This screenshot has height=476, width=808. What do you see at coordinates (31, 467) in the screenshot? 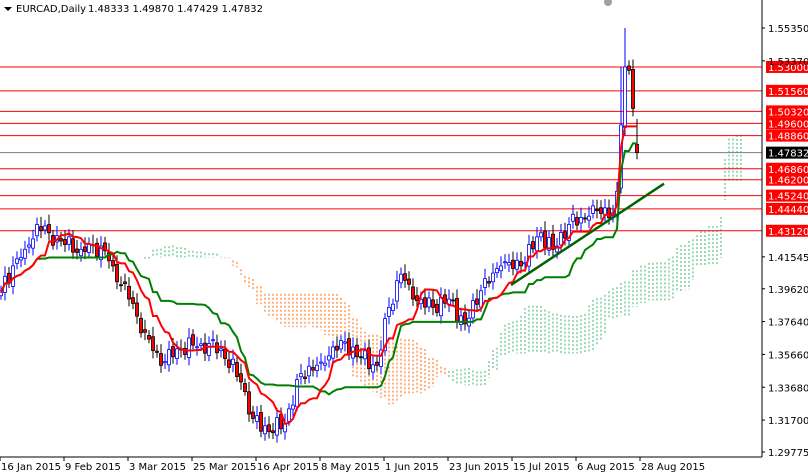
I see `time-tick-label: 16 Jan 2015` at bounding box center [31, 467].